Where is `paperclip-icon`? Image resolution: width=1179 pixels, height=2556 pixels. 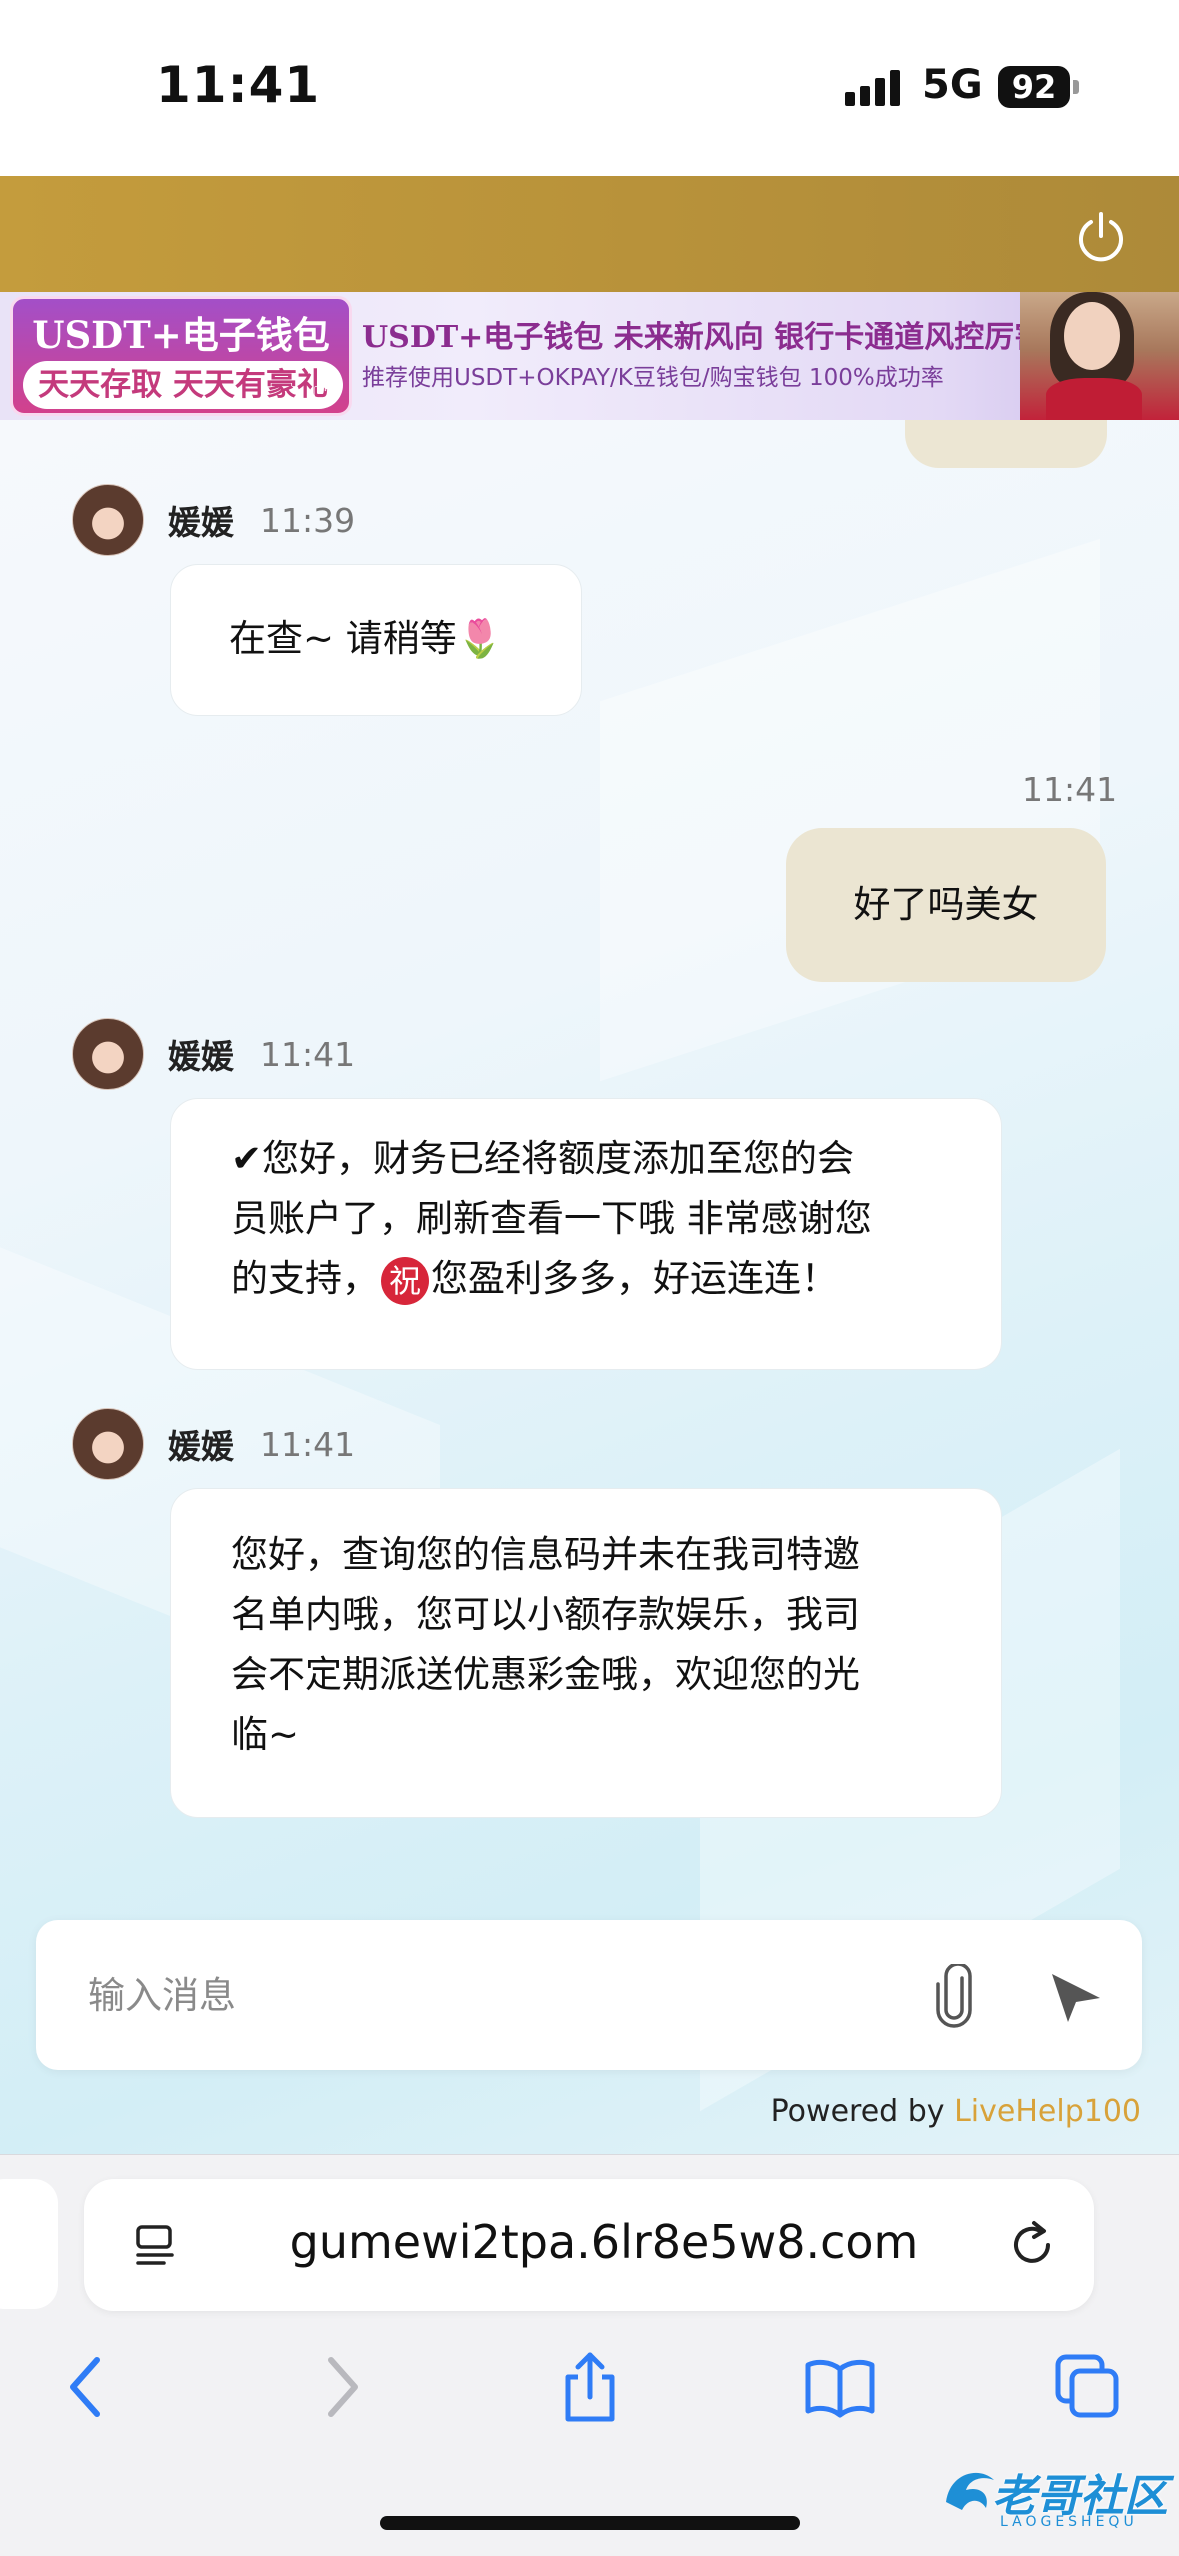
paperclip-icon is located at coordinates (954, 1996).